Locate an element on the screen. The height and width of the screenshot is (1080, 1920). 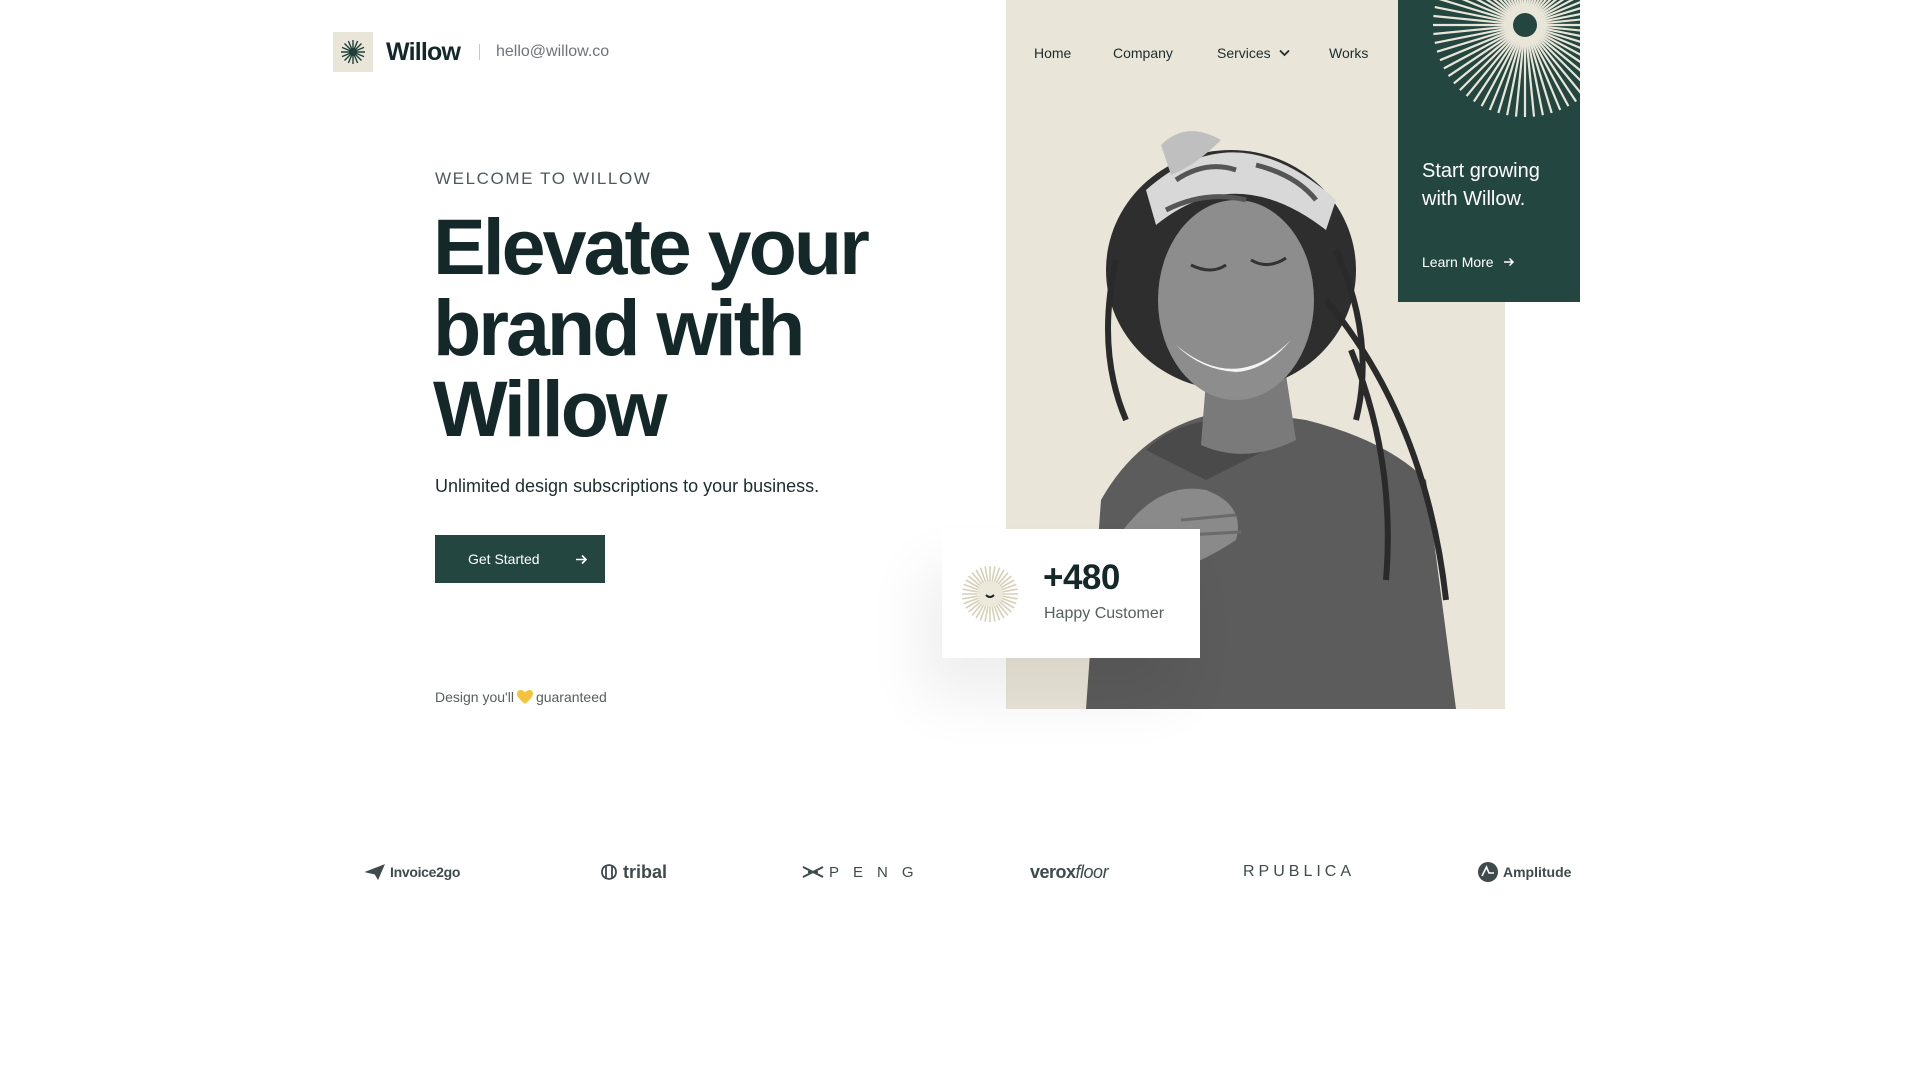
tribal-icon is located at coordinates (609, 872).